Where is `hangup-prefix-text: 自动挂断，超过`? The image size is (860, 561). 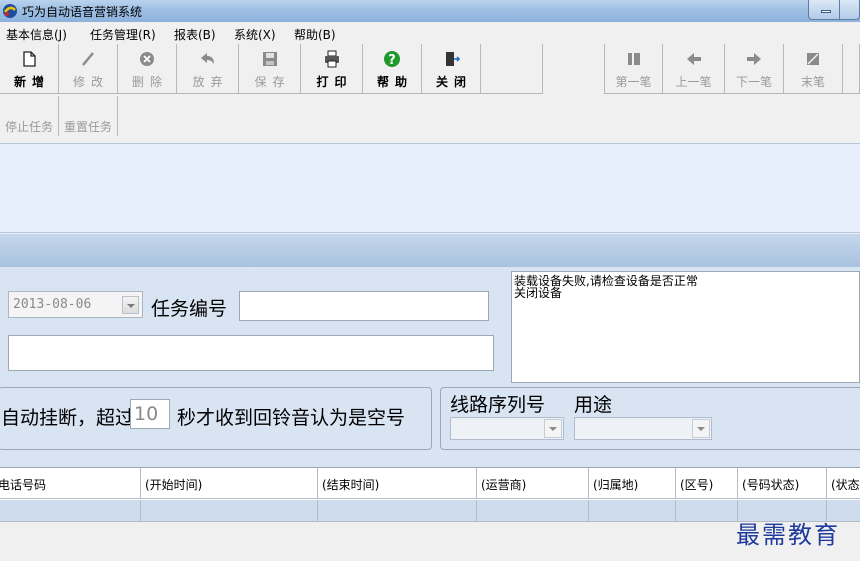 hangup-prefix-text: 自动挂断，超过 is located at coordinates (68, 418).